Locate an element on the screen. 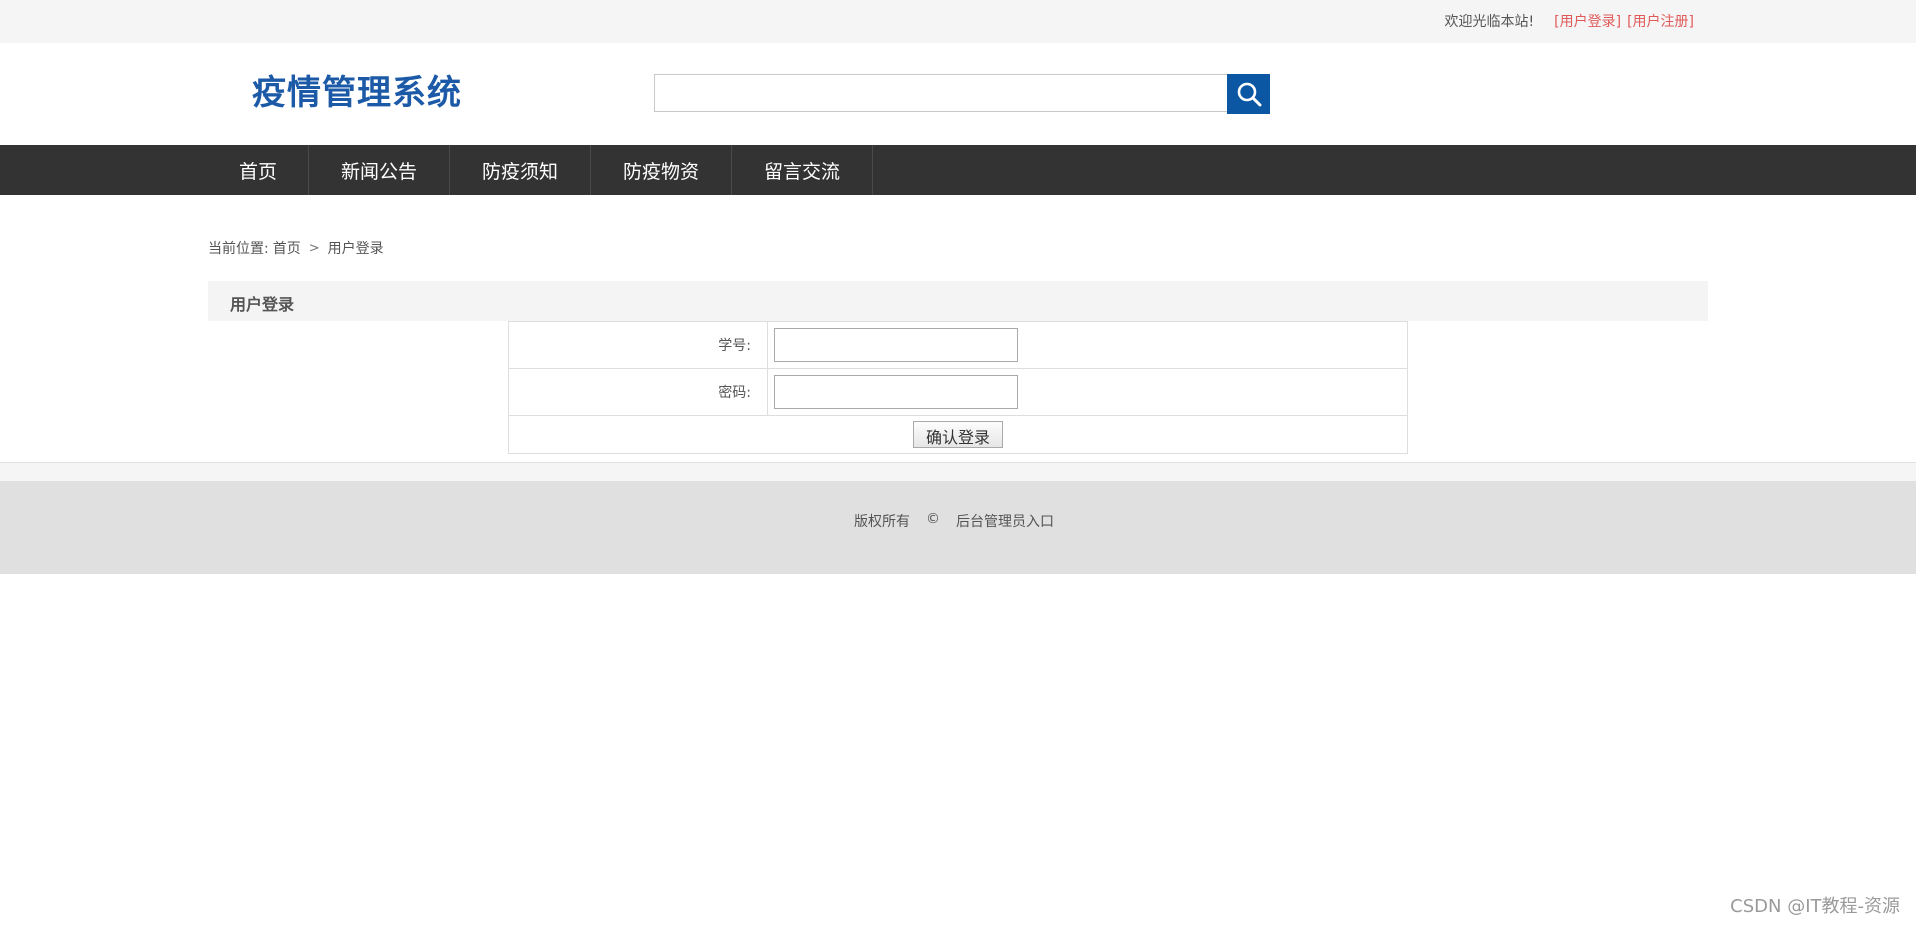  login-form: 学号: 密码: 确认登录 is located at coordinates (958, 387).